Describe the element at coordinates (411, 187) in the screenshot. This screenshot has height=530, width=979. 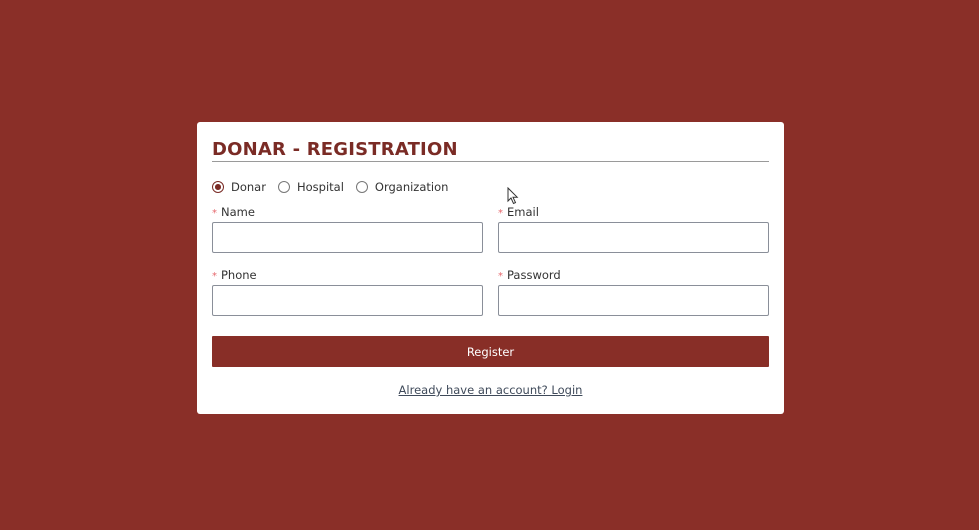
I see `role-radio-label: Organization` at that location.